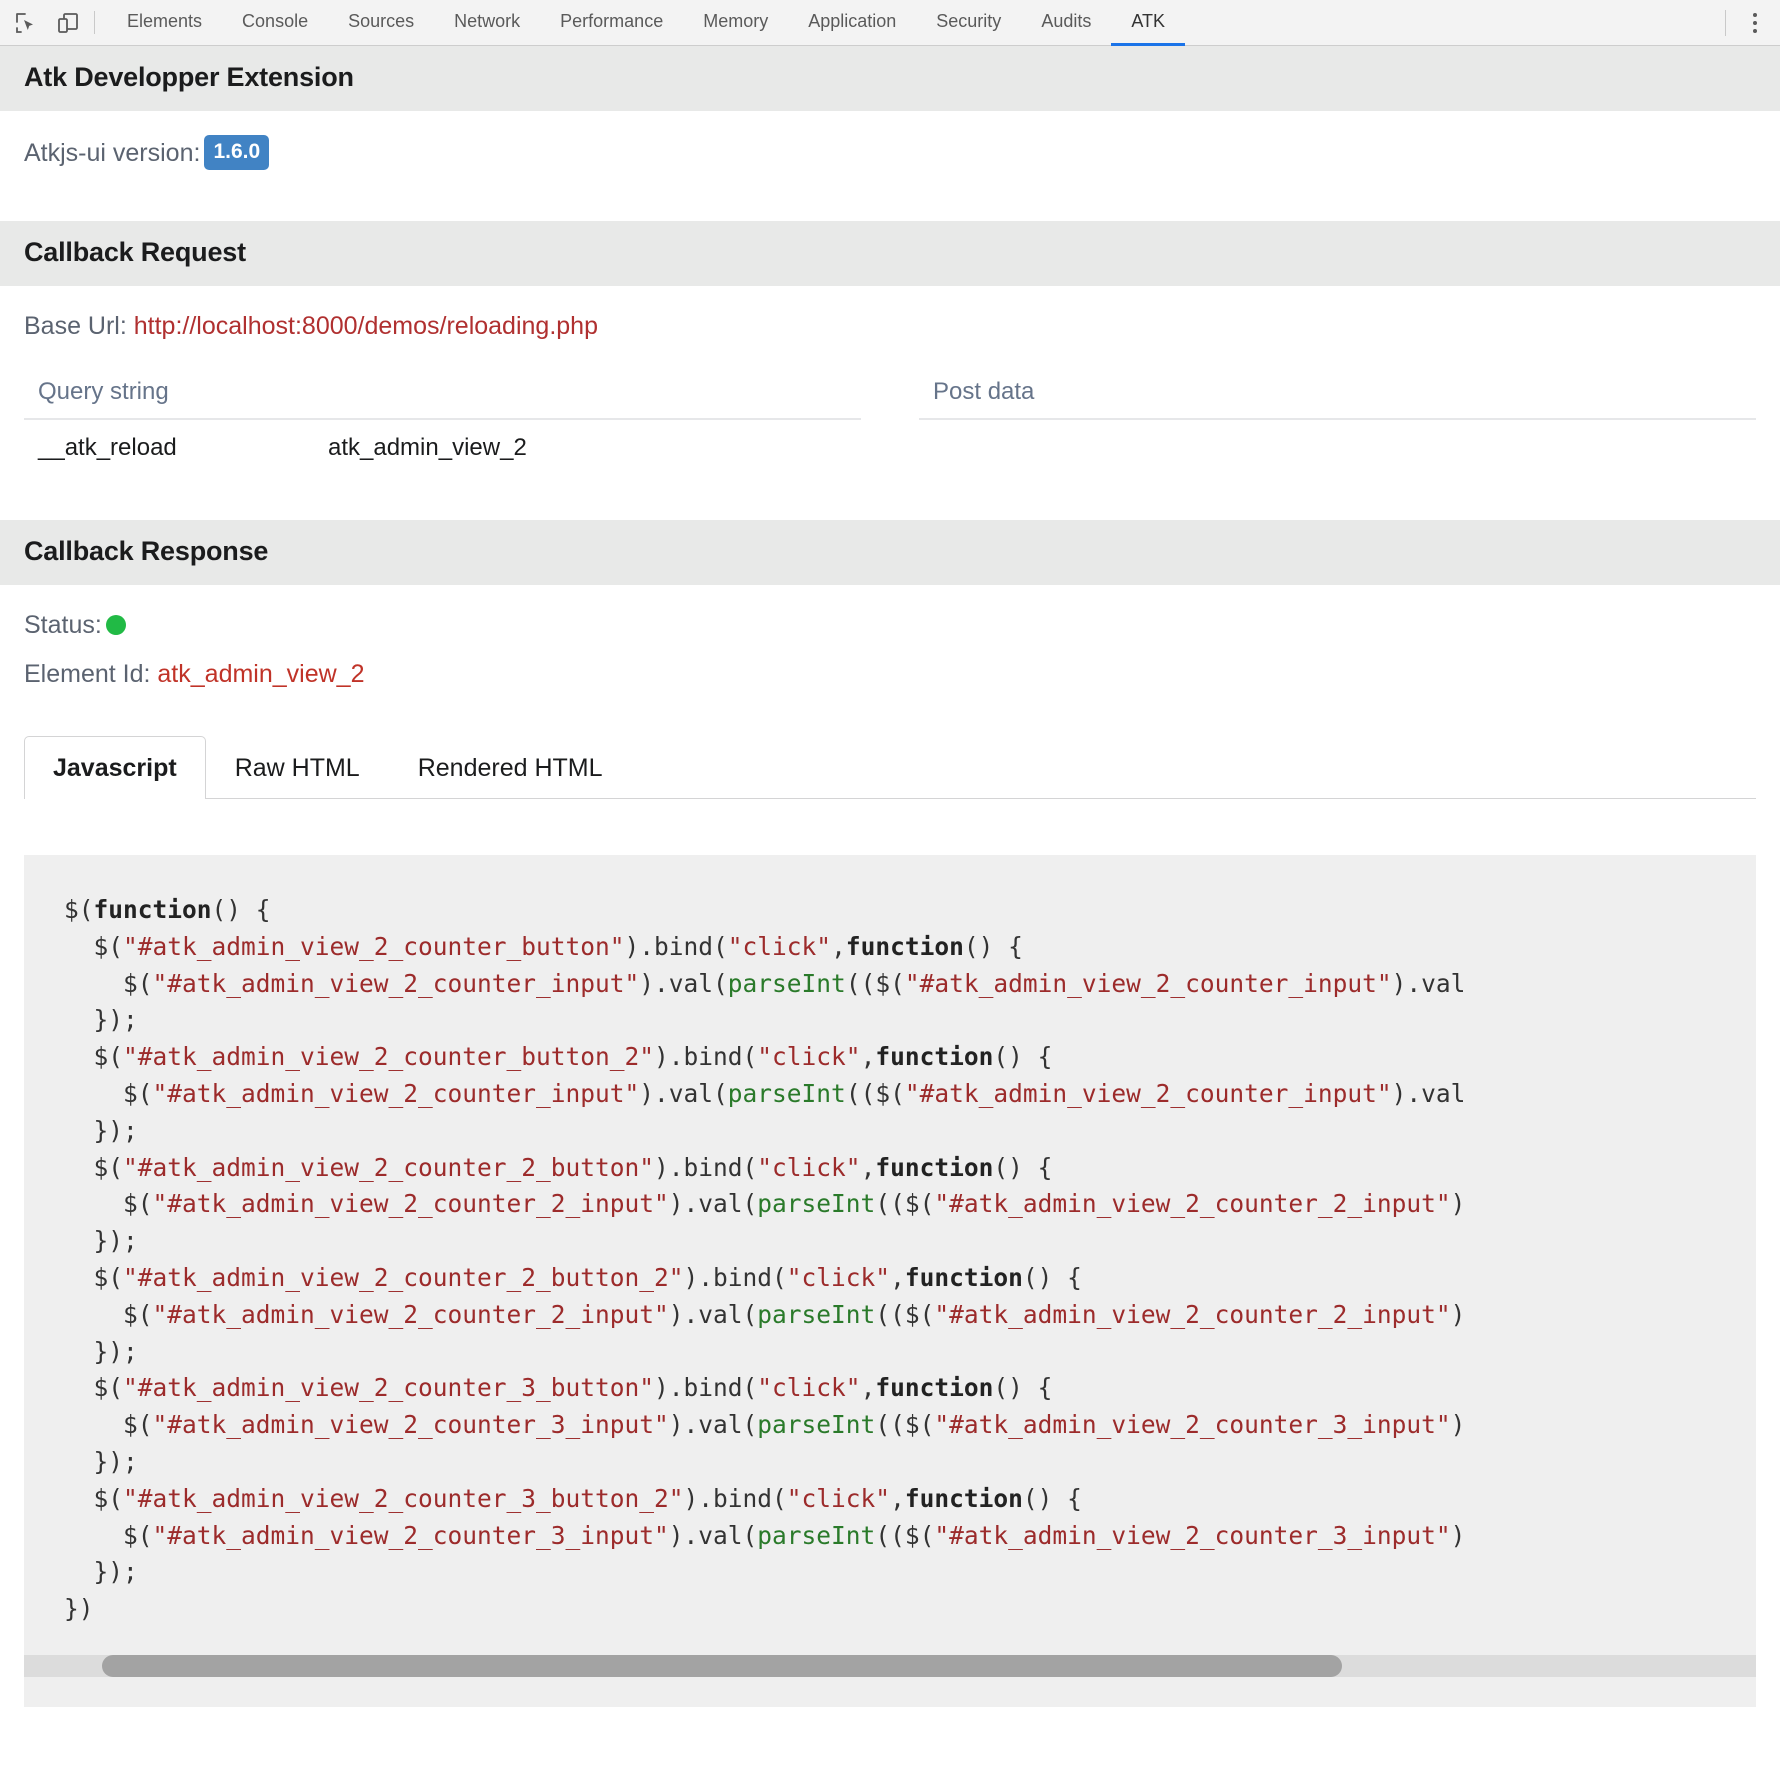 Image resolution: width=1780 pixels, height=1784 pixels. Describe the element at coordinates (297, 767) in the screenshot. I see `tab-raw-html: Raw HTML` at that location.